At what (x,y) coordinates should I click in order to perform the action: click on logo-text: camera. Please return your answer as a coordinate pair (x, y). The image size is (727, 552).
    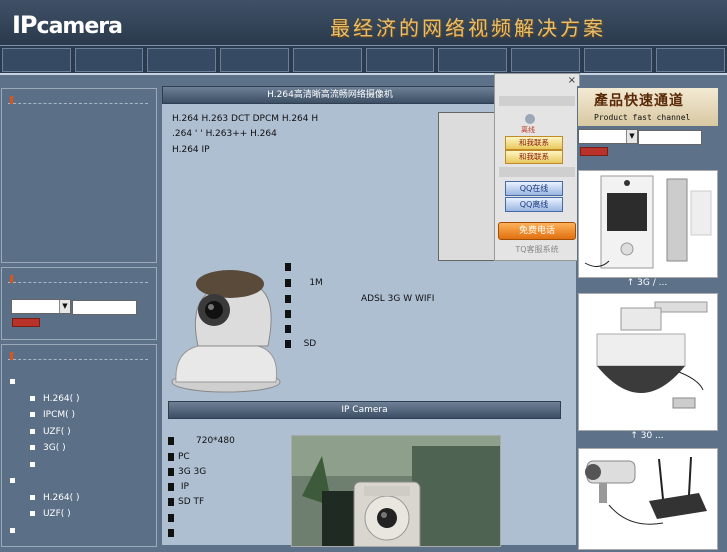
    Looking at the image, I should click on (79, 26).